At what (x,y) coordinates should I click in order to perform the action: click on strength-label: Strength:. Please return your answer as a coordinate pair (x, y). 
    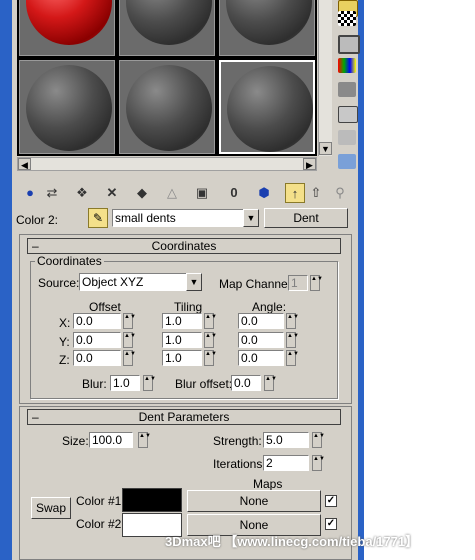
    Looking at the image, I should click on (237, 441).